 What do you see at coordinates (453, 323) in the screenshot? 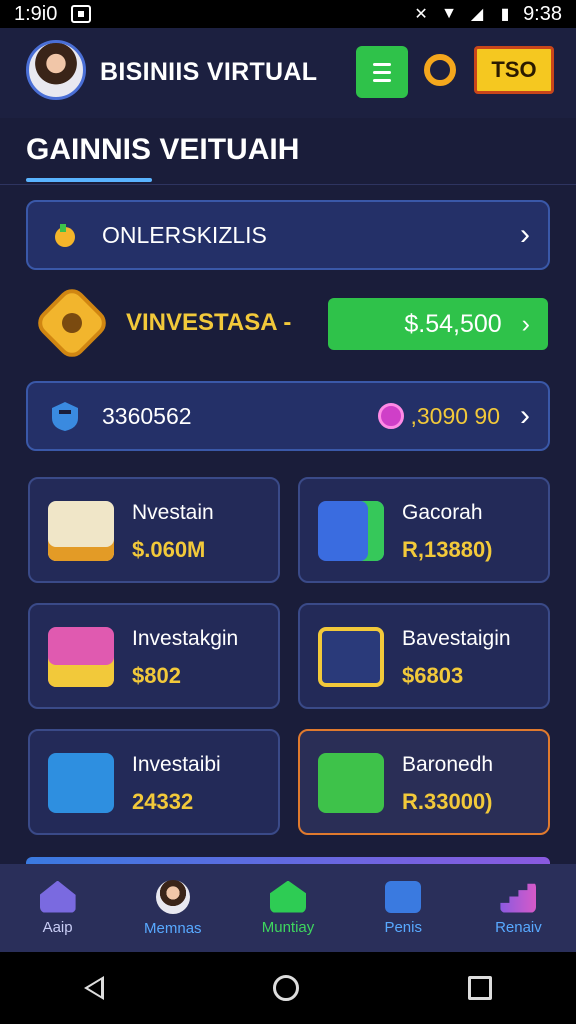
I see `investment-amount: $.54,500` at bounding box center [453, 323].